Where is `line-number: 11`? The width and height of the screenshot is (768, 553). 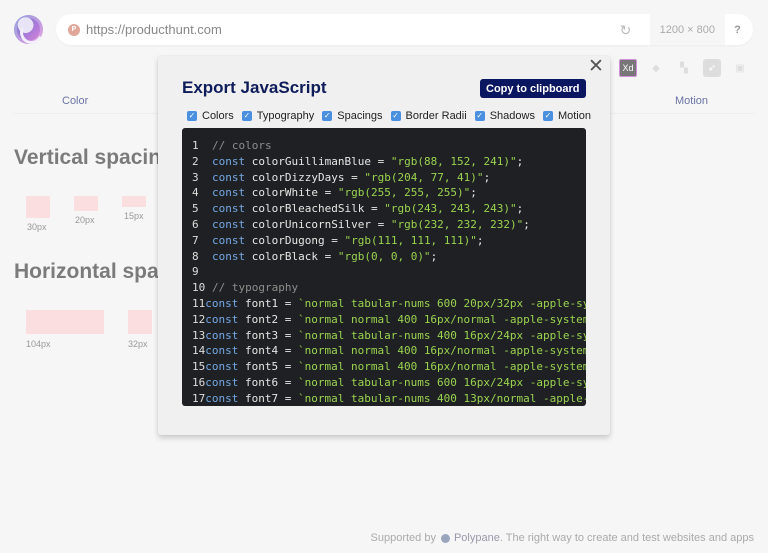
line-number: 11 is located at coordinates (199, 303).